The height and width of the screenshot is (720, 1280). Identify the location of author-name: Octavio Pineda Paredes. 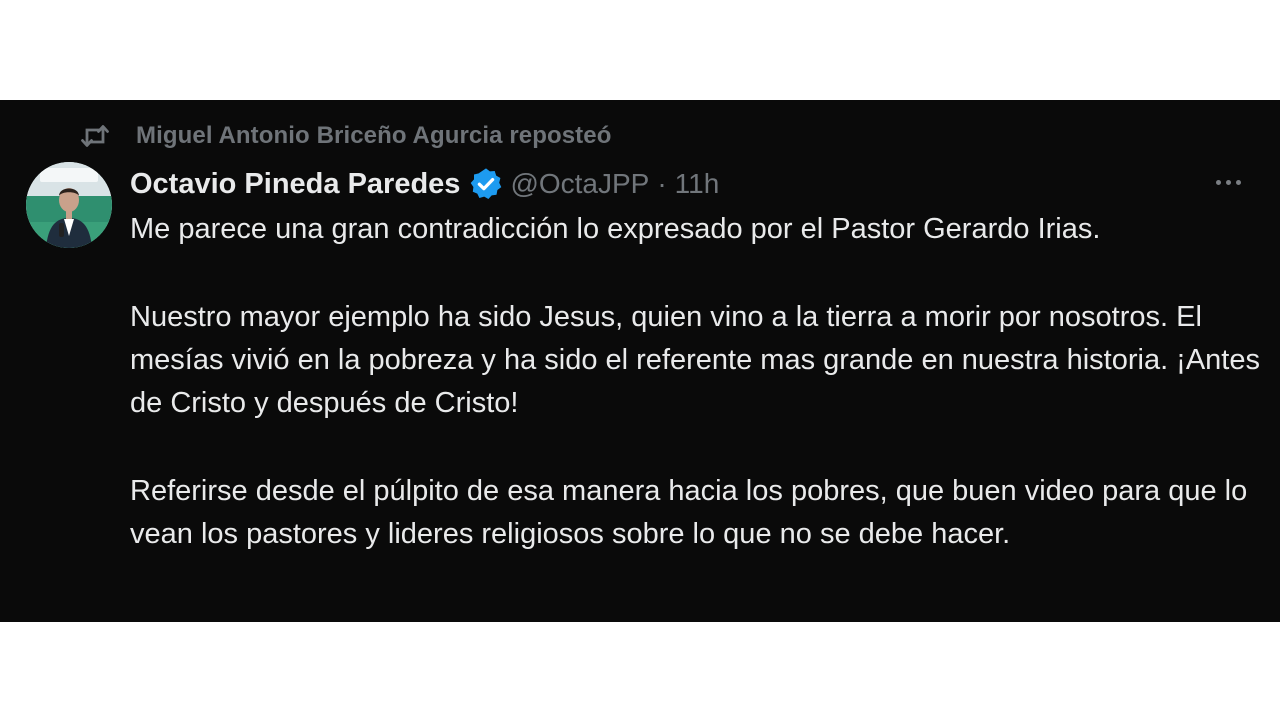
(295, 184).